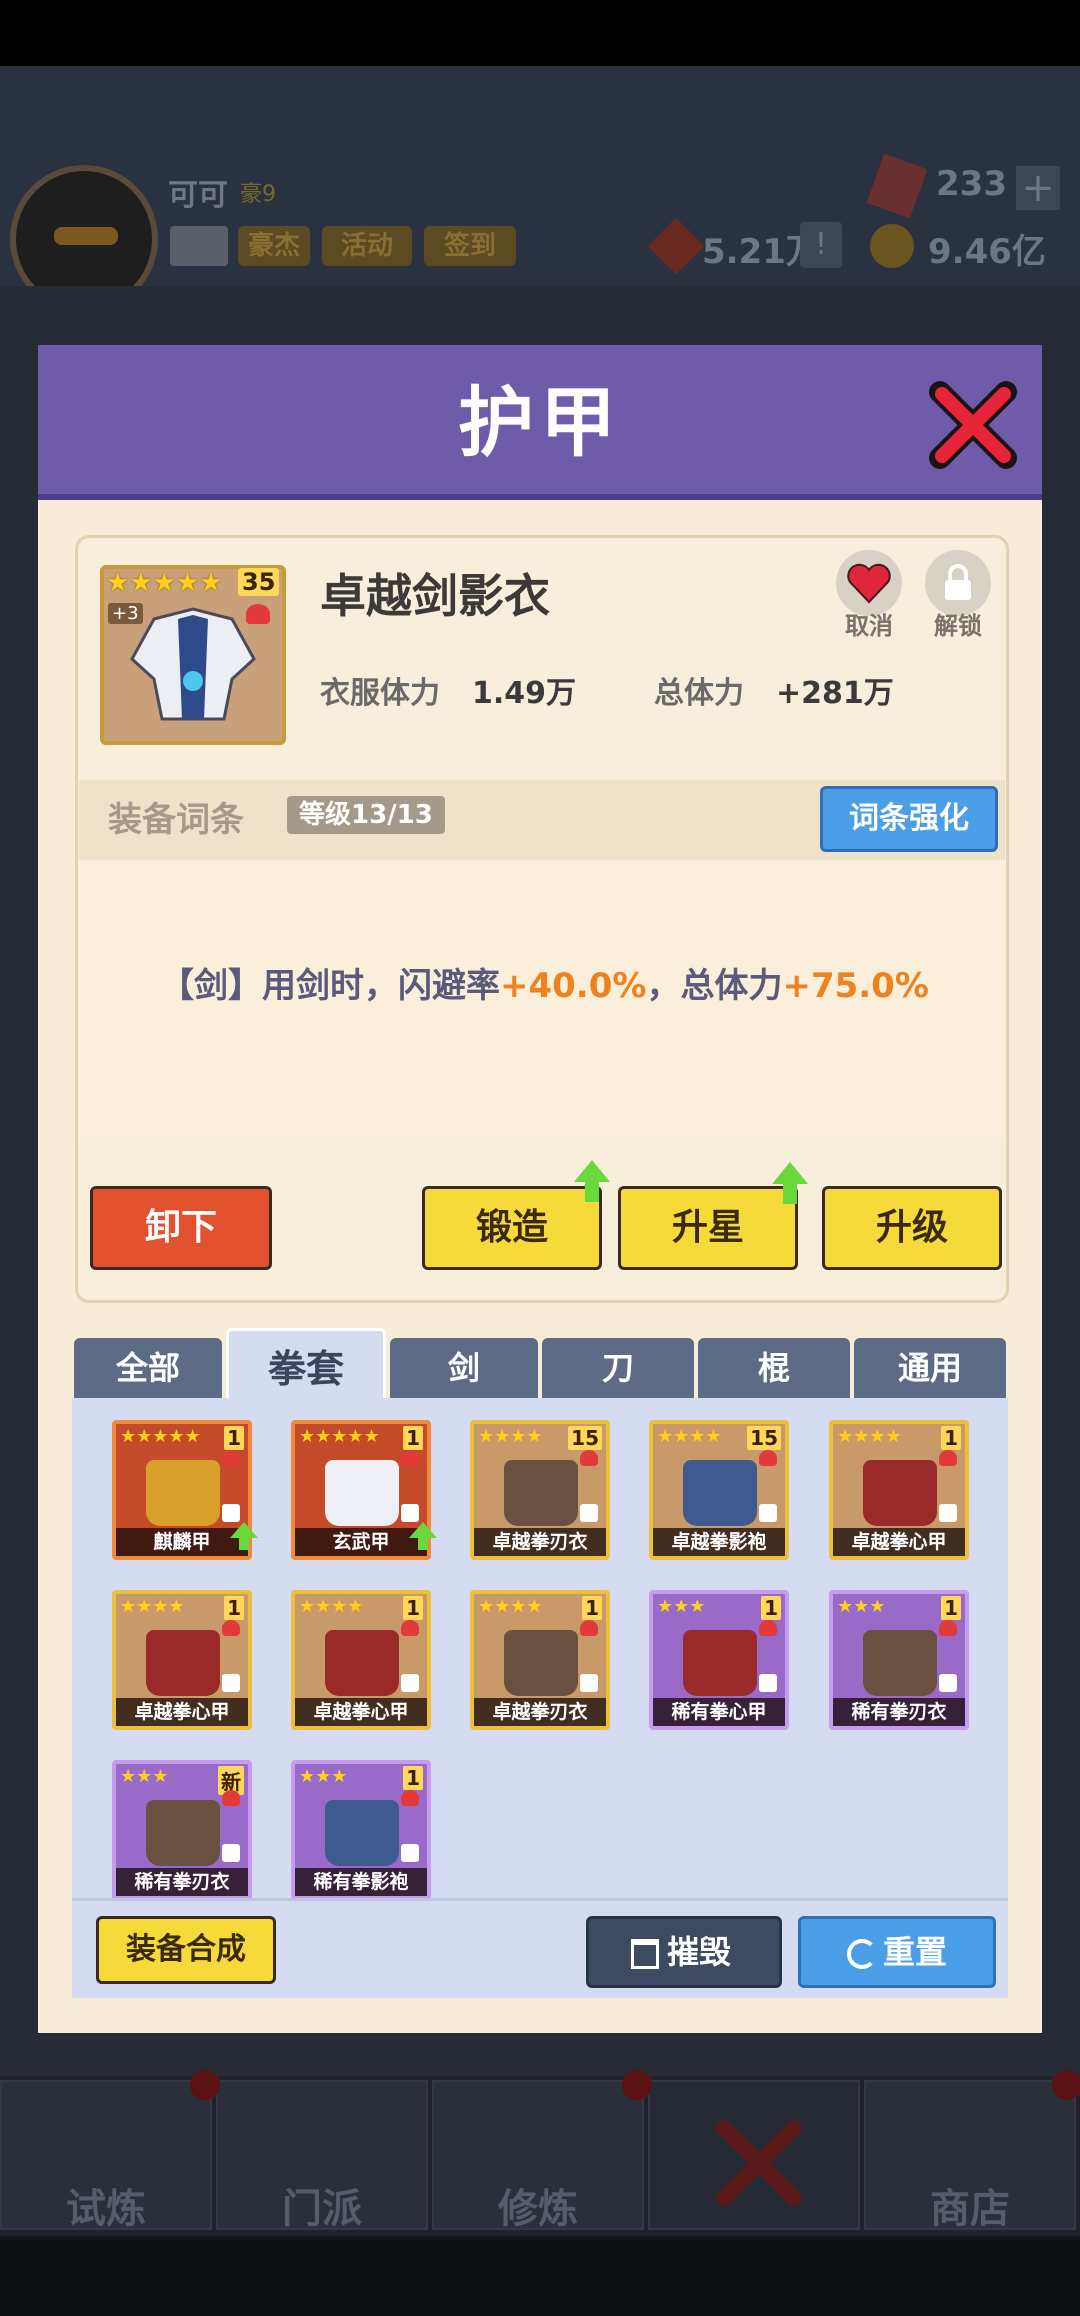  What do you see at coordinates (470, 246) in the screenshot?
I see `checkin-button: 签到` at bounding box center [470, 246].